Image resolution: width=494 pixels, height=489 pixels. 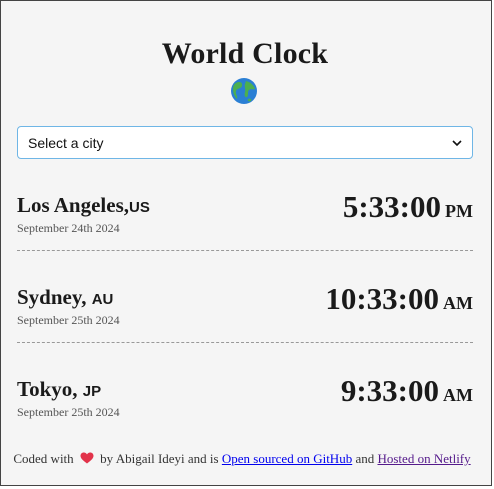 What do you see at coordinates (87, 458) in the screenshot?
I see `heart-icon` at bounding box center [87, 458].